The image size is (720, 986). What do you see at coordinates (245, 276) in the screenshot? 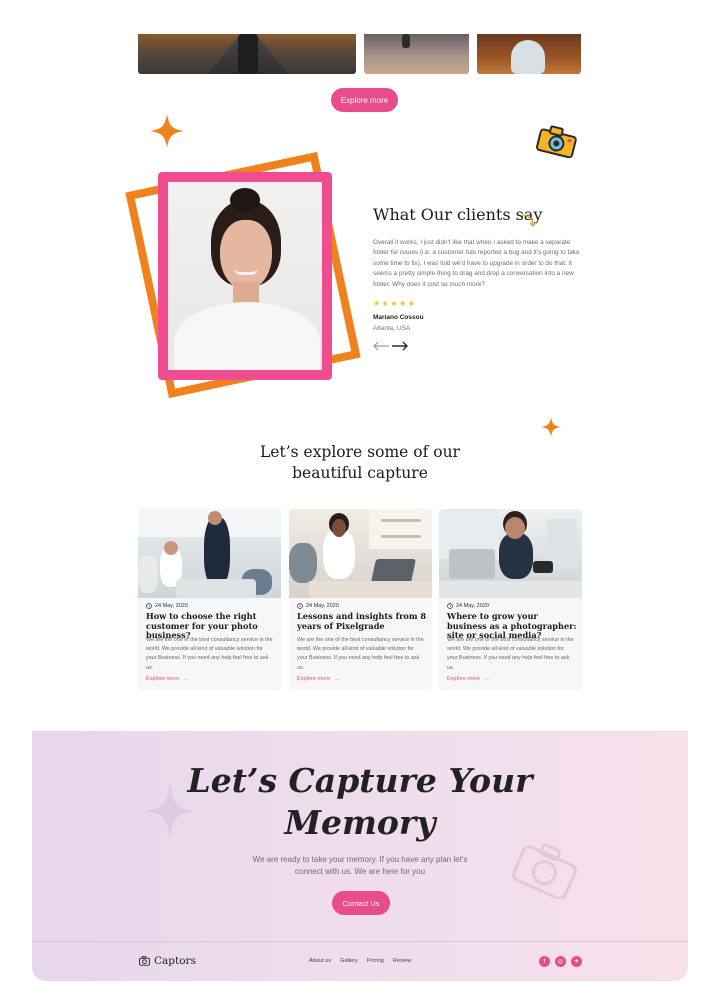
I see `client-photo` at bounding box center [245, 276].